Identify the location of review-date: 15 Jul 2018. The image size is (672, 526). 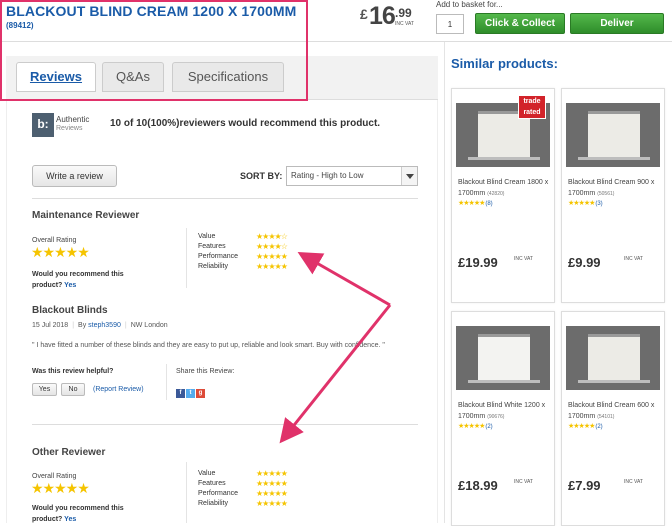
(50, 325).